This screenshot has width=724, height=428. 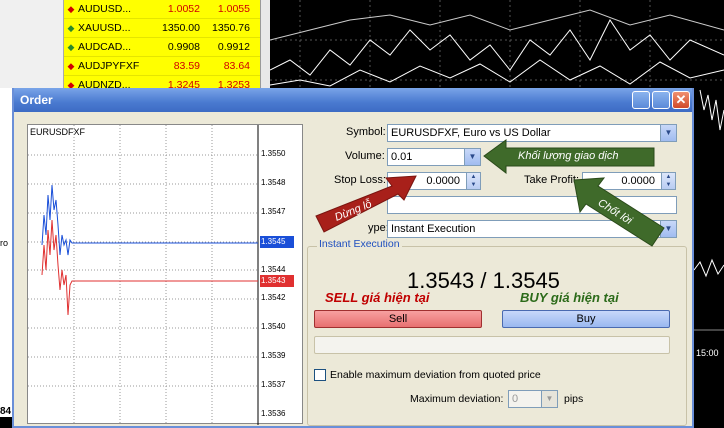 I want to click on minimize-button, so click(x=641, y=100).